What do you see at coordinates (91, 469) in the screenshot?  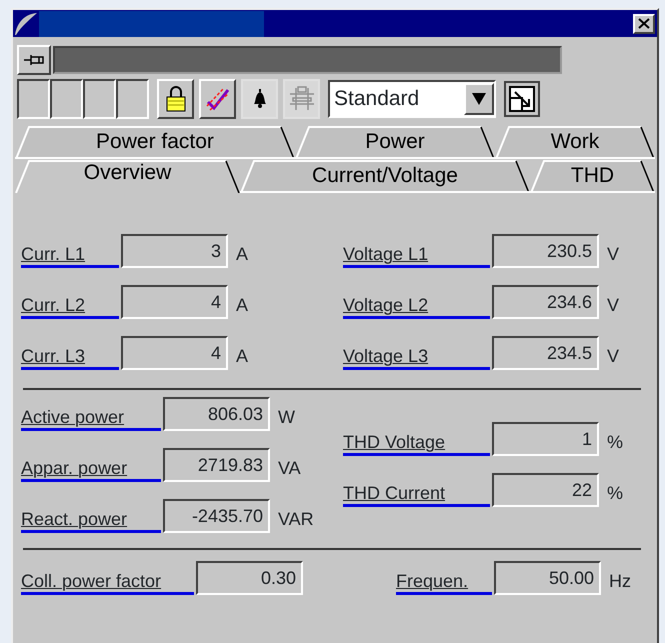 I see `field-label: Appar. power` at bounding box center [91, 469].